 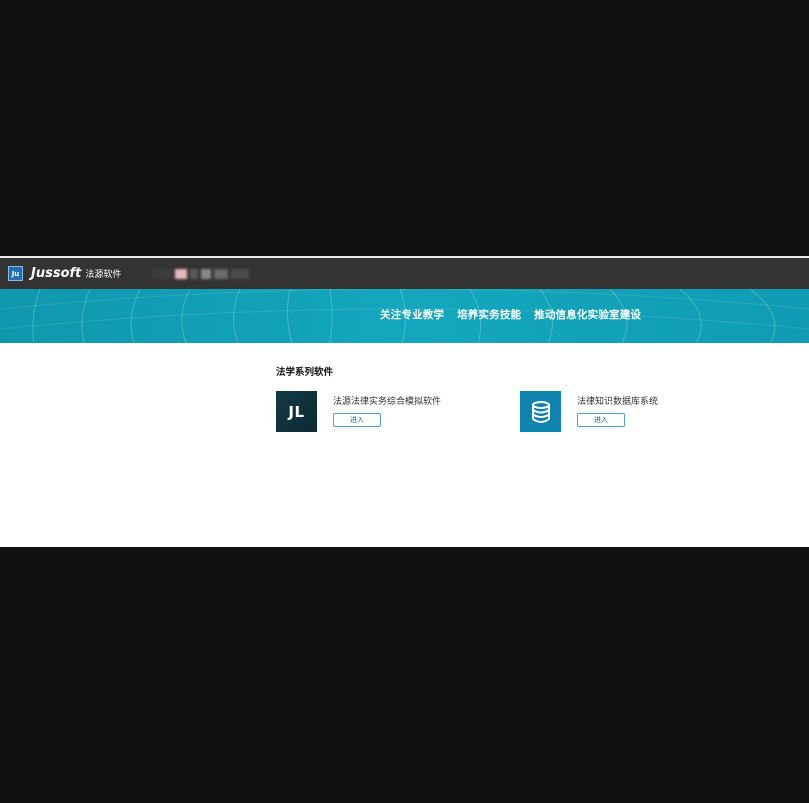 I want to click on slogan-2: 培养实务技能, so click(x=489, y=315).